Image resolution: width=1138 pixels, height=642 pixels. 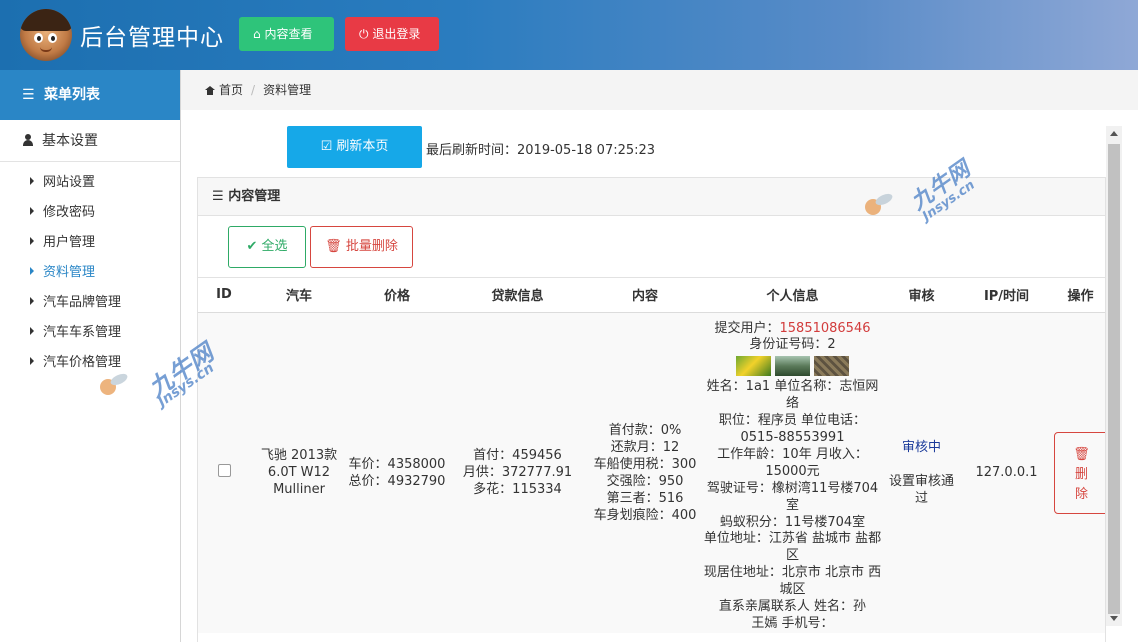 I want to click on position-phone: 职位：程序员 单位电话：0515-88553991, so click(x=792, y=429).